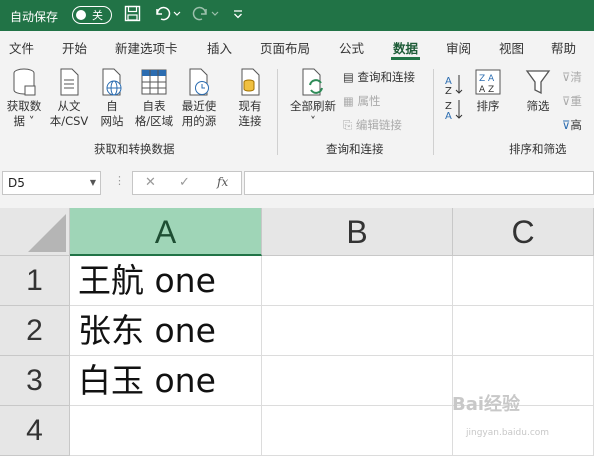 This screenshot has height=457, width=594. What do you see at coordinates (576, 125) in the screenshot?
I see `advanced-label: 高` at bounding box center [576, 125].